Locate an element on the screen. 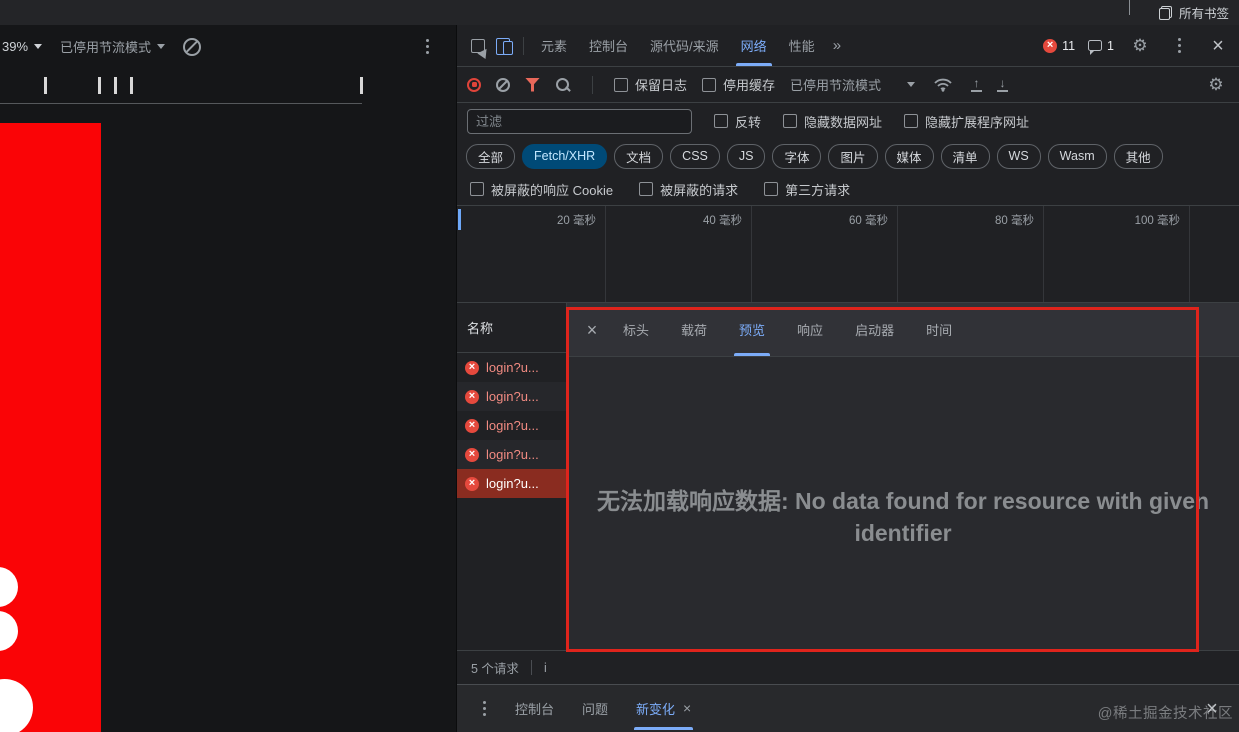 The width and height of the screenshot is (1239, 732). timeline-gridline is located at coordinates (1189, 254).